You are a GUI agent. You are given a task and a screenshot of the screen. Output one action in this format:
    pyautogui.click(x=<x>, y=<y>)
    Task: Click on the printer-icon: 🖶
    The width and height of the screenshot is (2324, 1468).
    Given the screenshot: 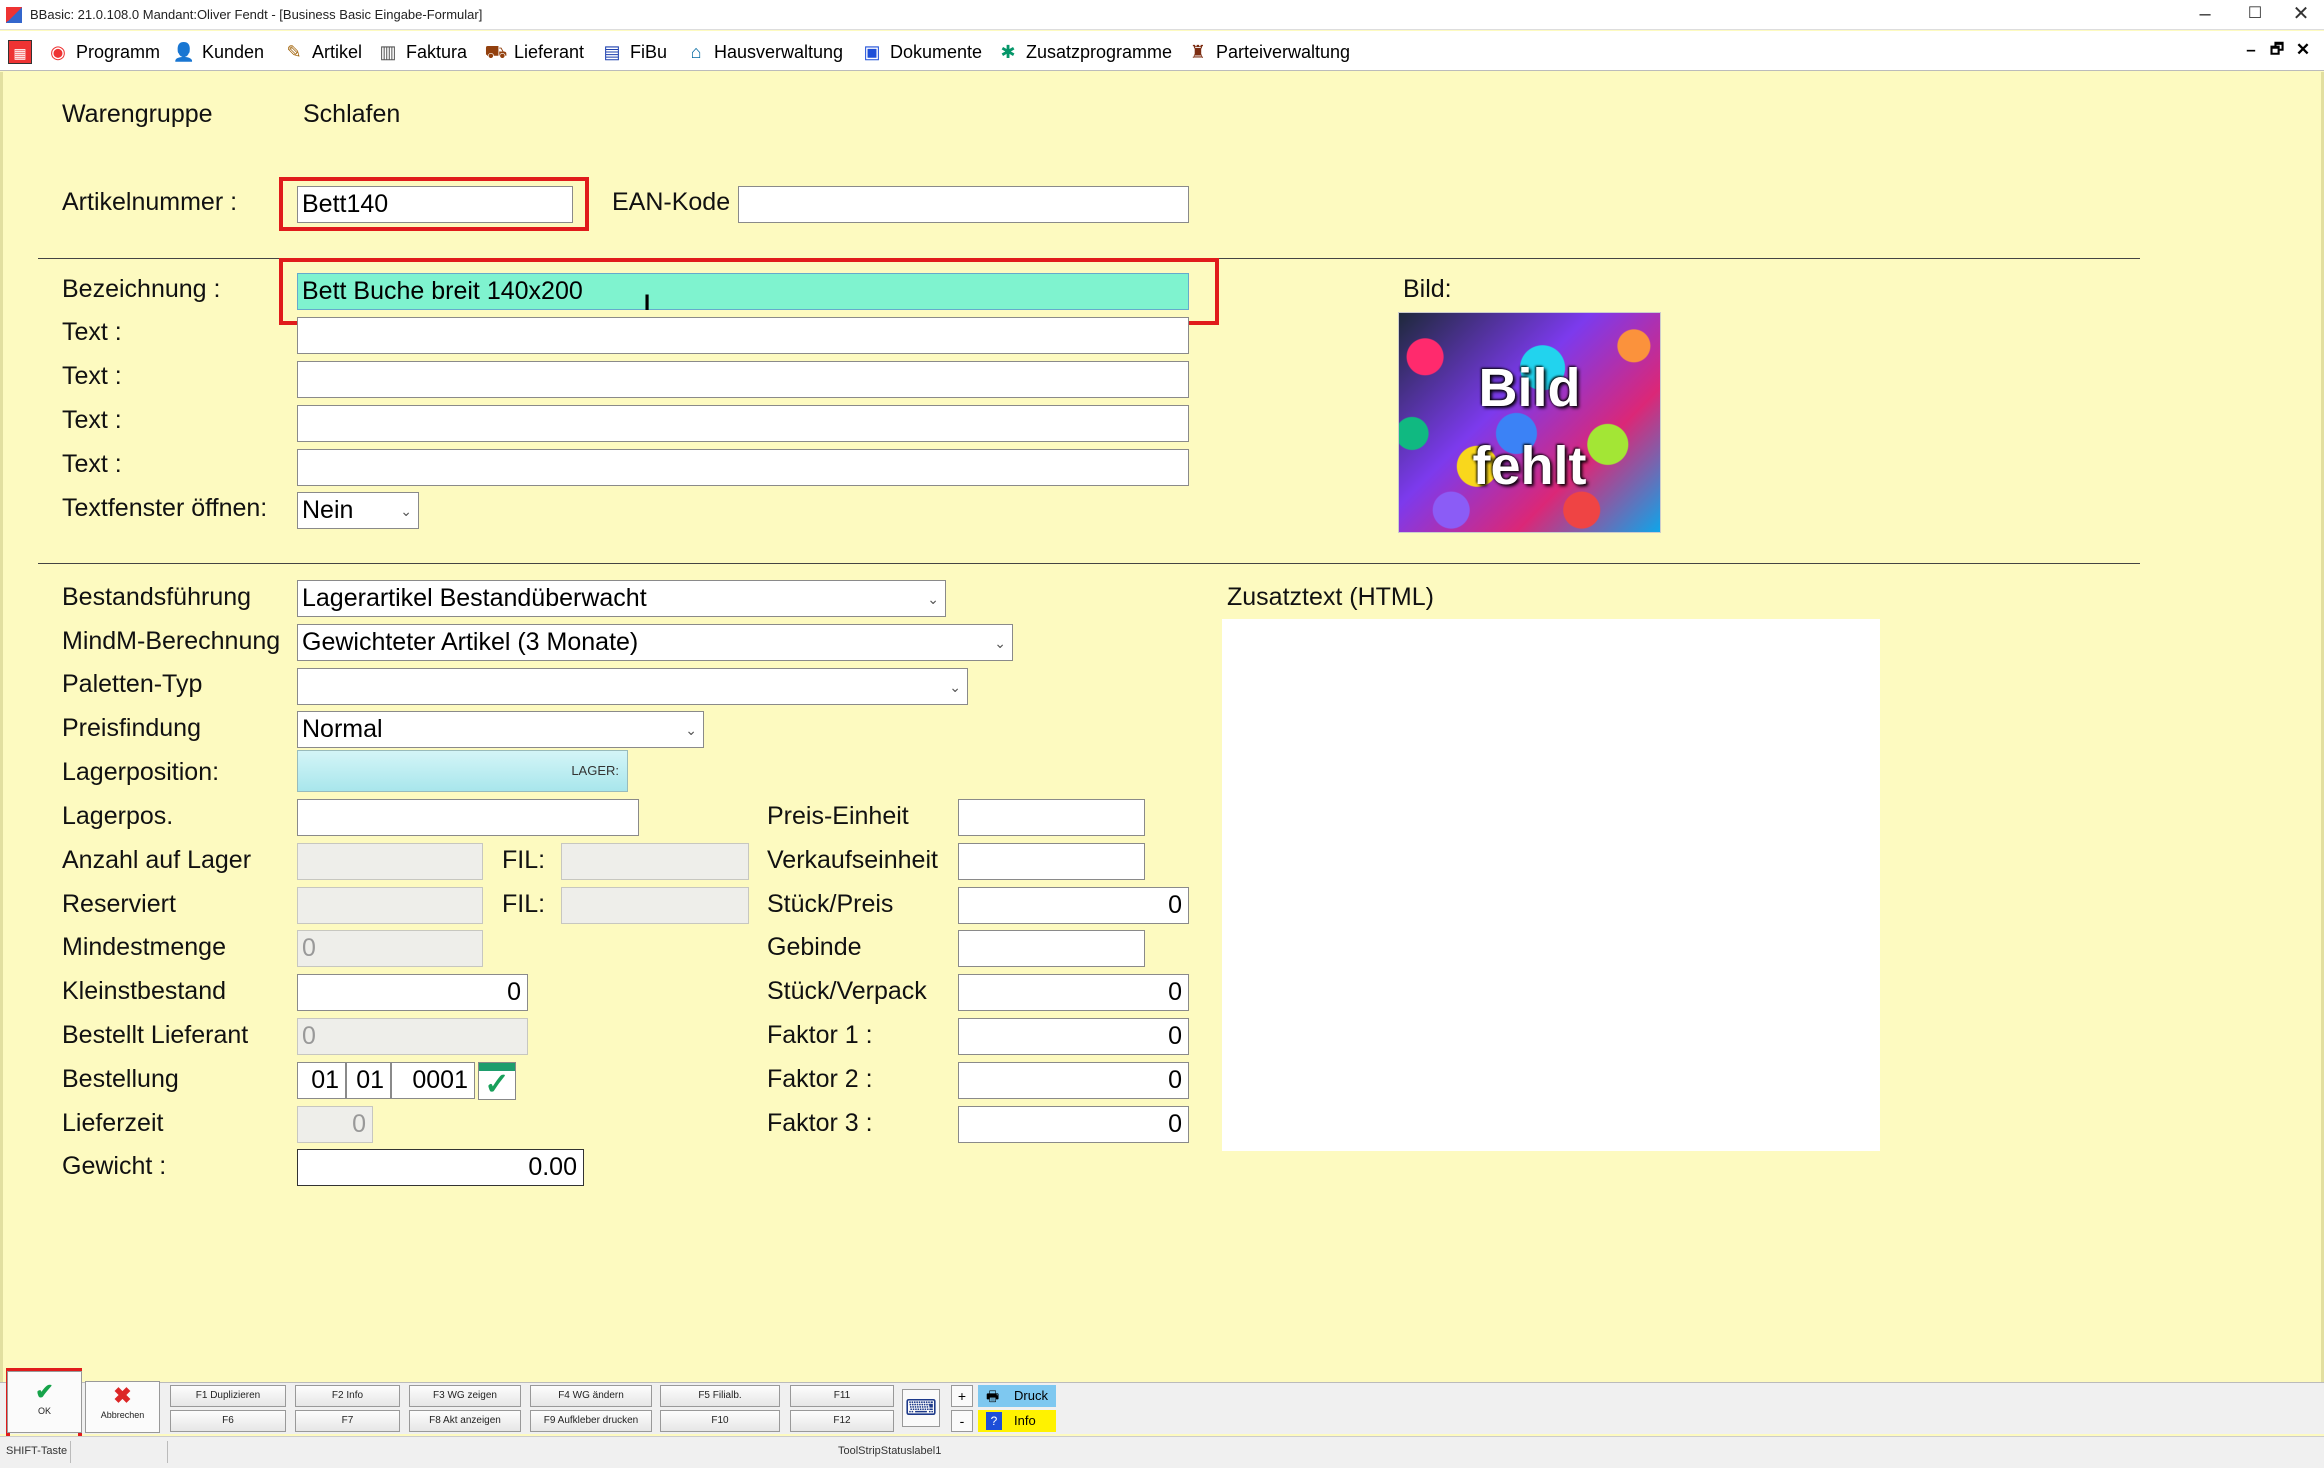 What is the action you would take?
    pyautogui.click(x=993, y=1396)
    